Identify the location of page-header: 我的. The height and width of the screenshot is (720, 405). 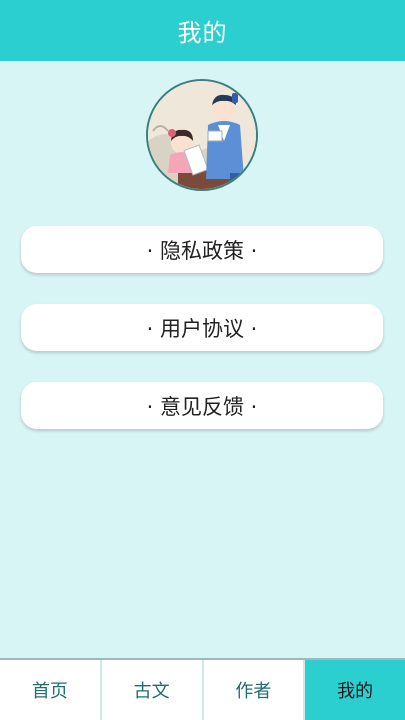
(202, 30).